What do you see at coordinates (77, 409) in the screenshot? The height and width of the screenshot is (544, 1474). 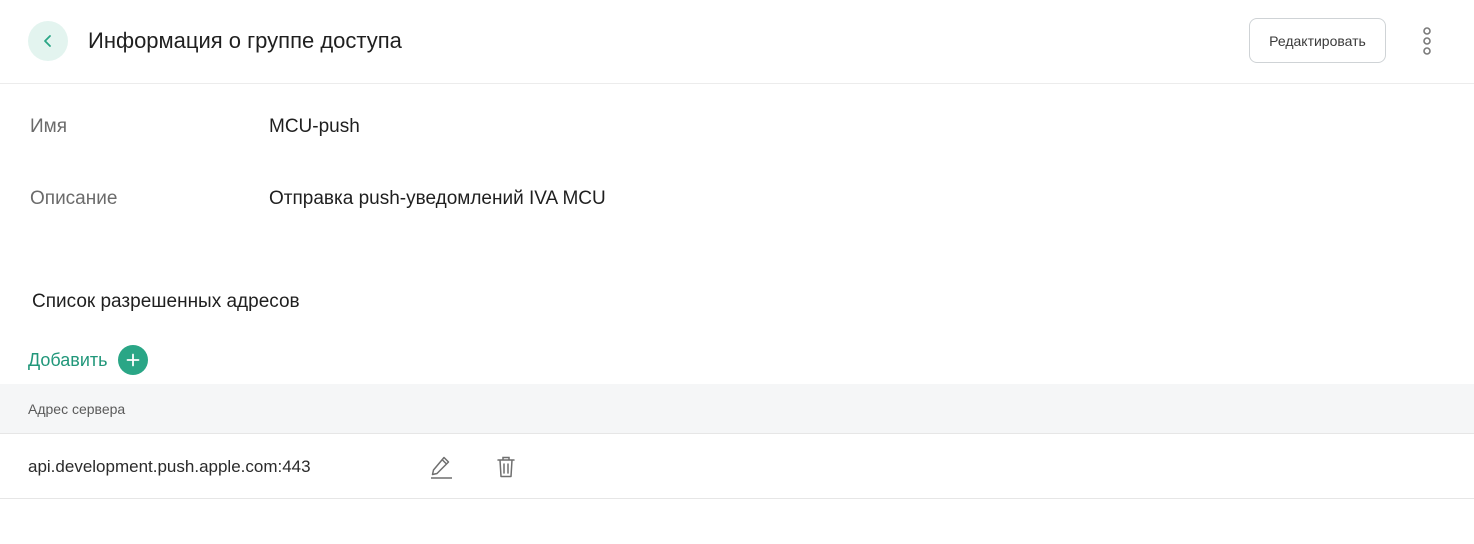 I see `column-header-server-address: Адрес сервера` at bounding box center [77, 409].